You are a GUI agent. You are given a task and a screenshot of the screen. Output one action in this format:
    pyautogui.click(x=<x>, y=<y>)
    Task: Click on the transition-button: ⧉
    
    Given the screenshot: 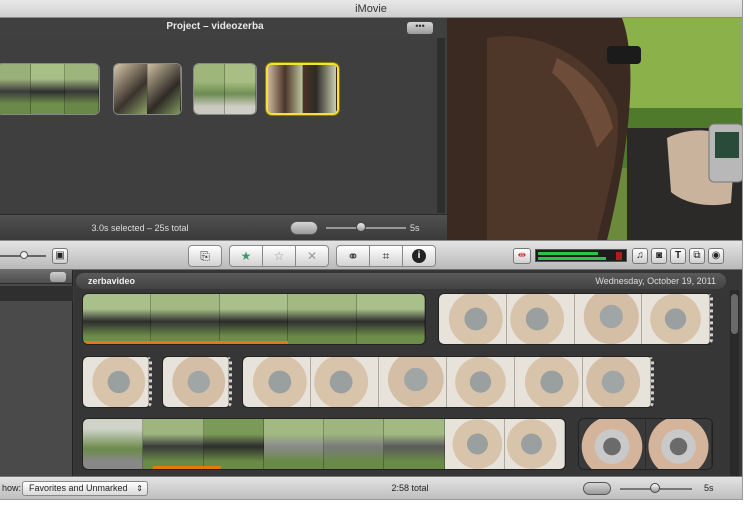 What is the action you would take?
    pyautogui.click(x=697, y=256)
    